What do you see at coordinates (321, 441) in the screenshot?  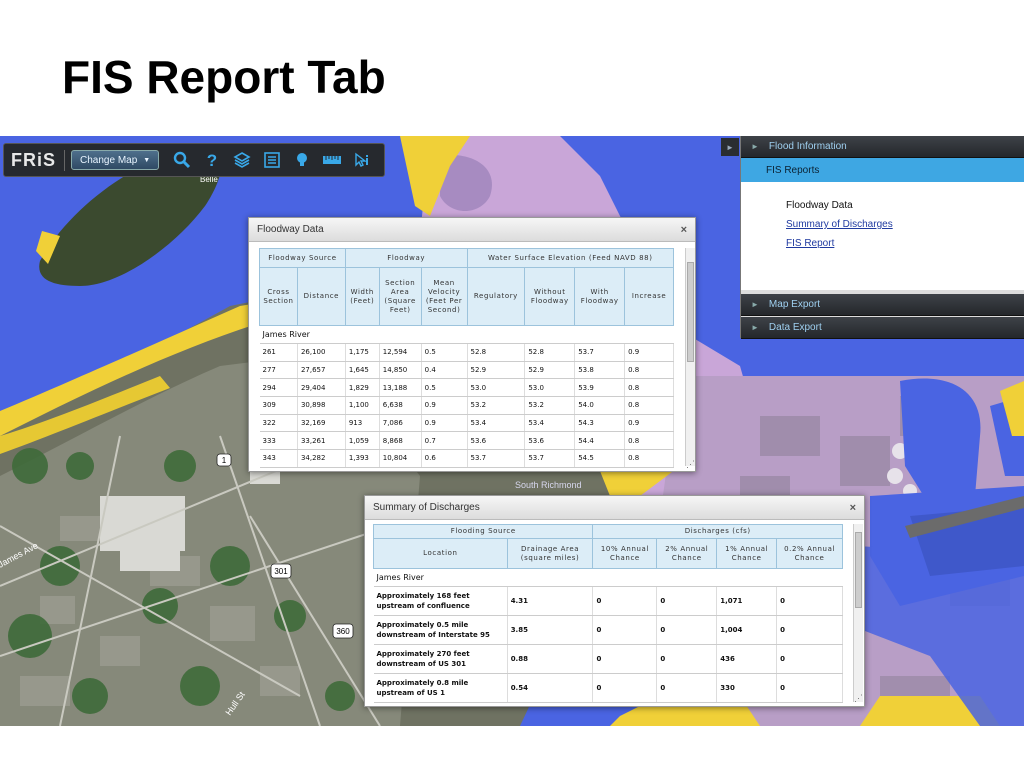 I see `table-cell: 33,261` at bounding box center [321, 441].